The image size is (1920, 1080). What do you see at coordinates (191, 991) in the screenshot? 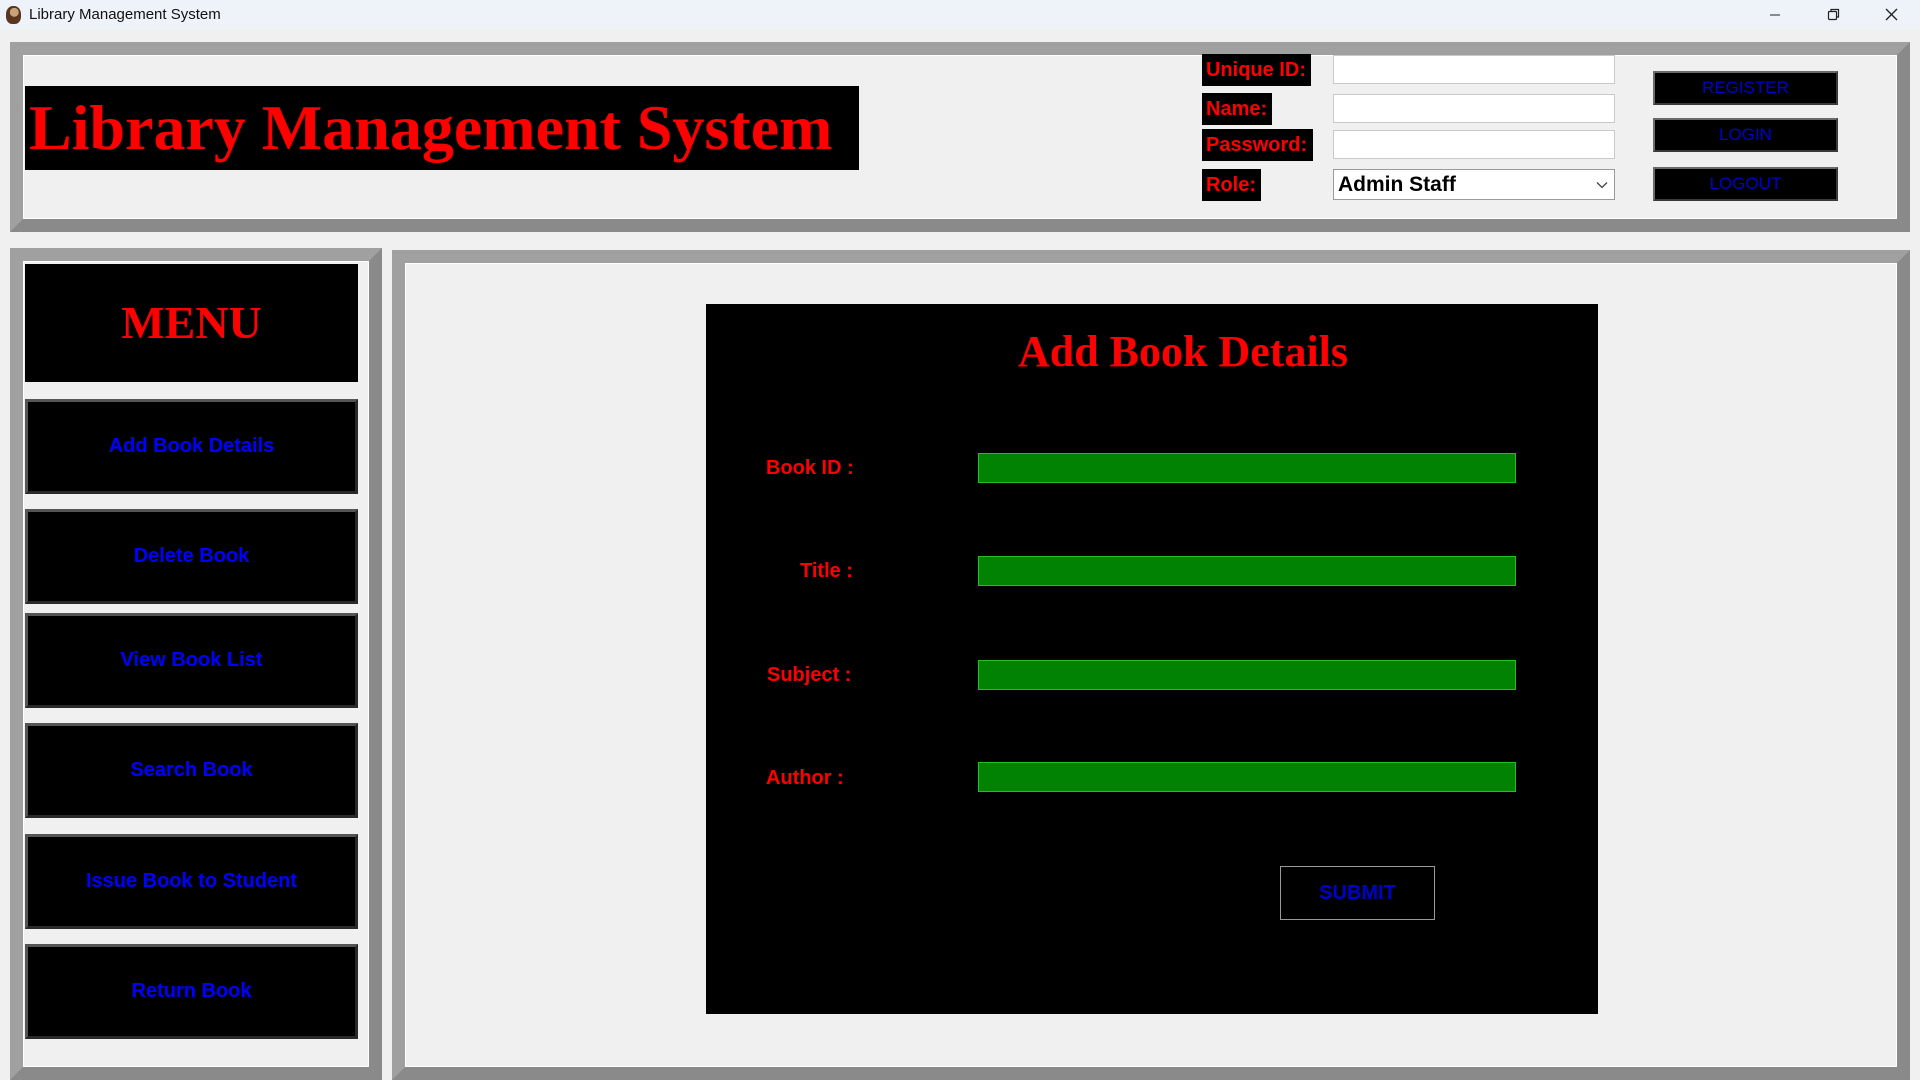
I see `menu-return-book-button: Return Book` at bounding box center [191, 991].